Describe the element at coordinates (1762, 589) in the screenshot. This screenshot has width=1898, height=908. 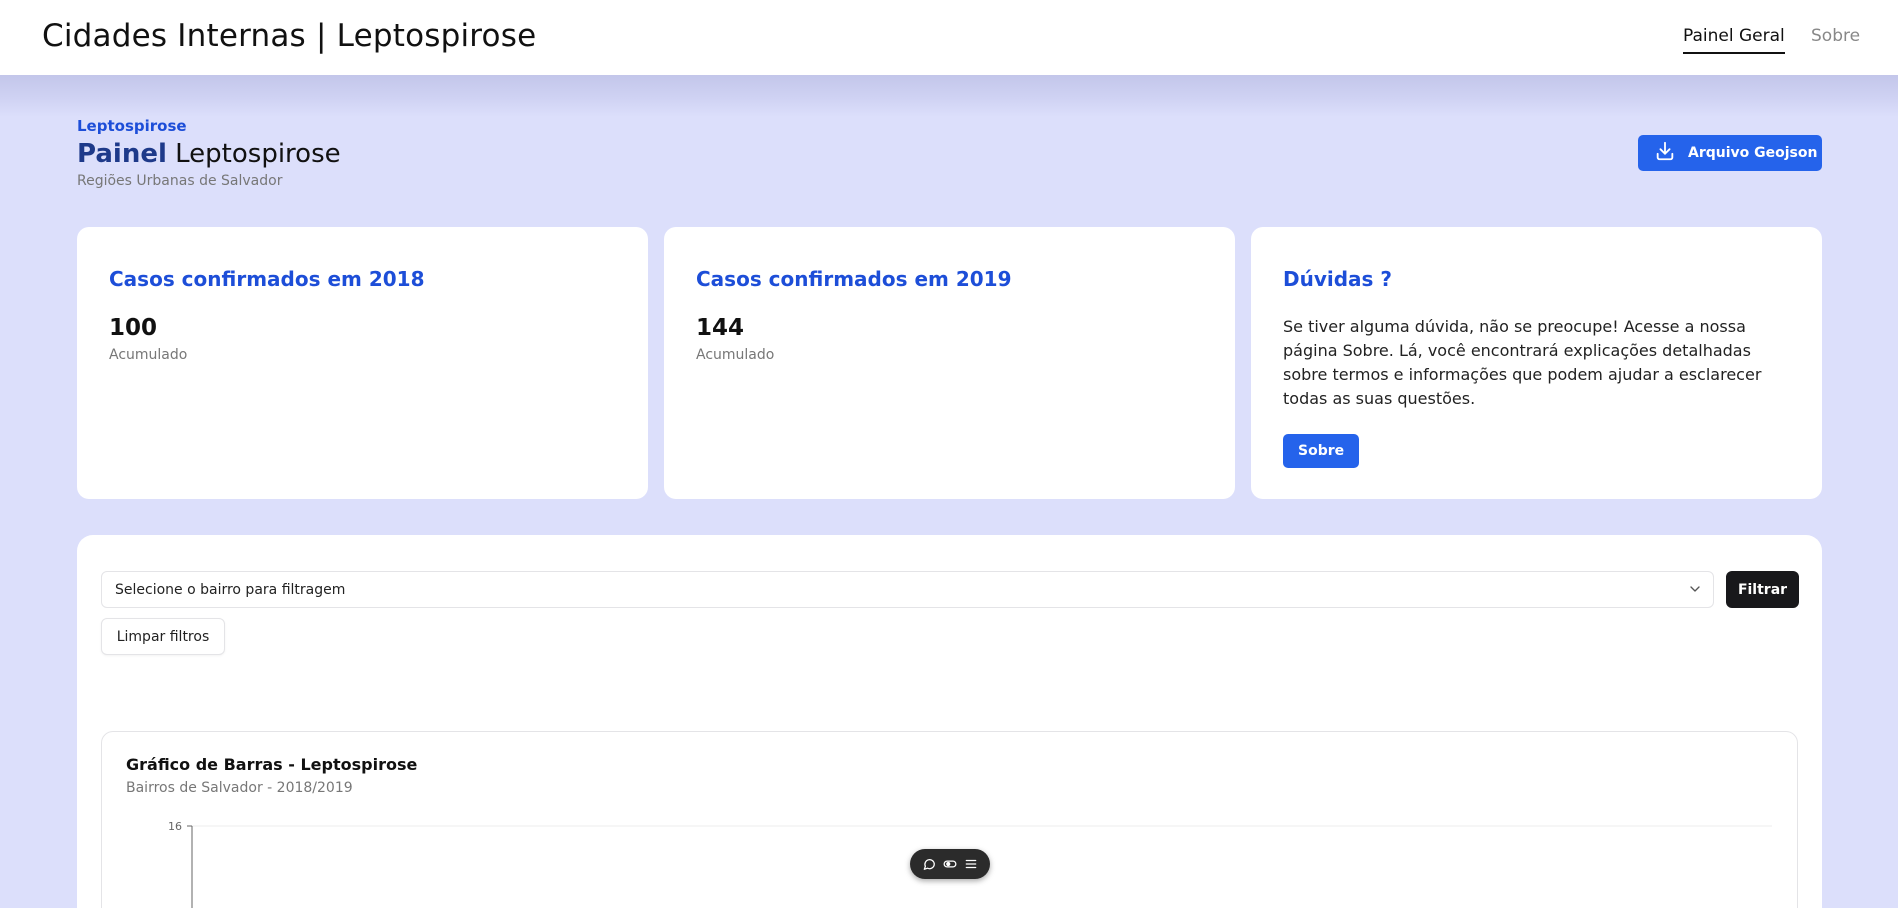
I see `filter-button: Filtrar` at that location.